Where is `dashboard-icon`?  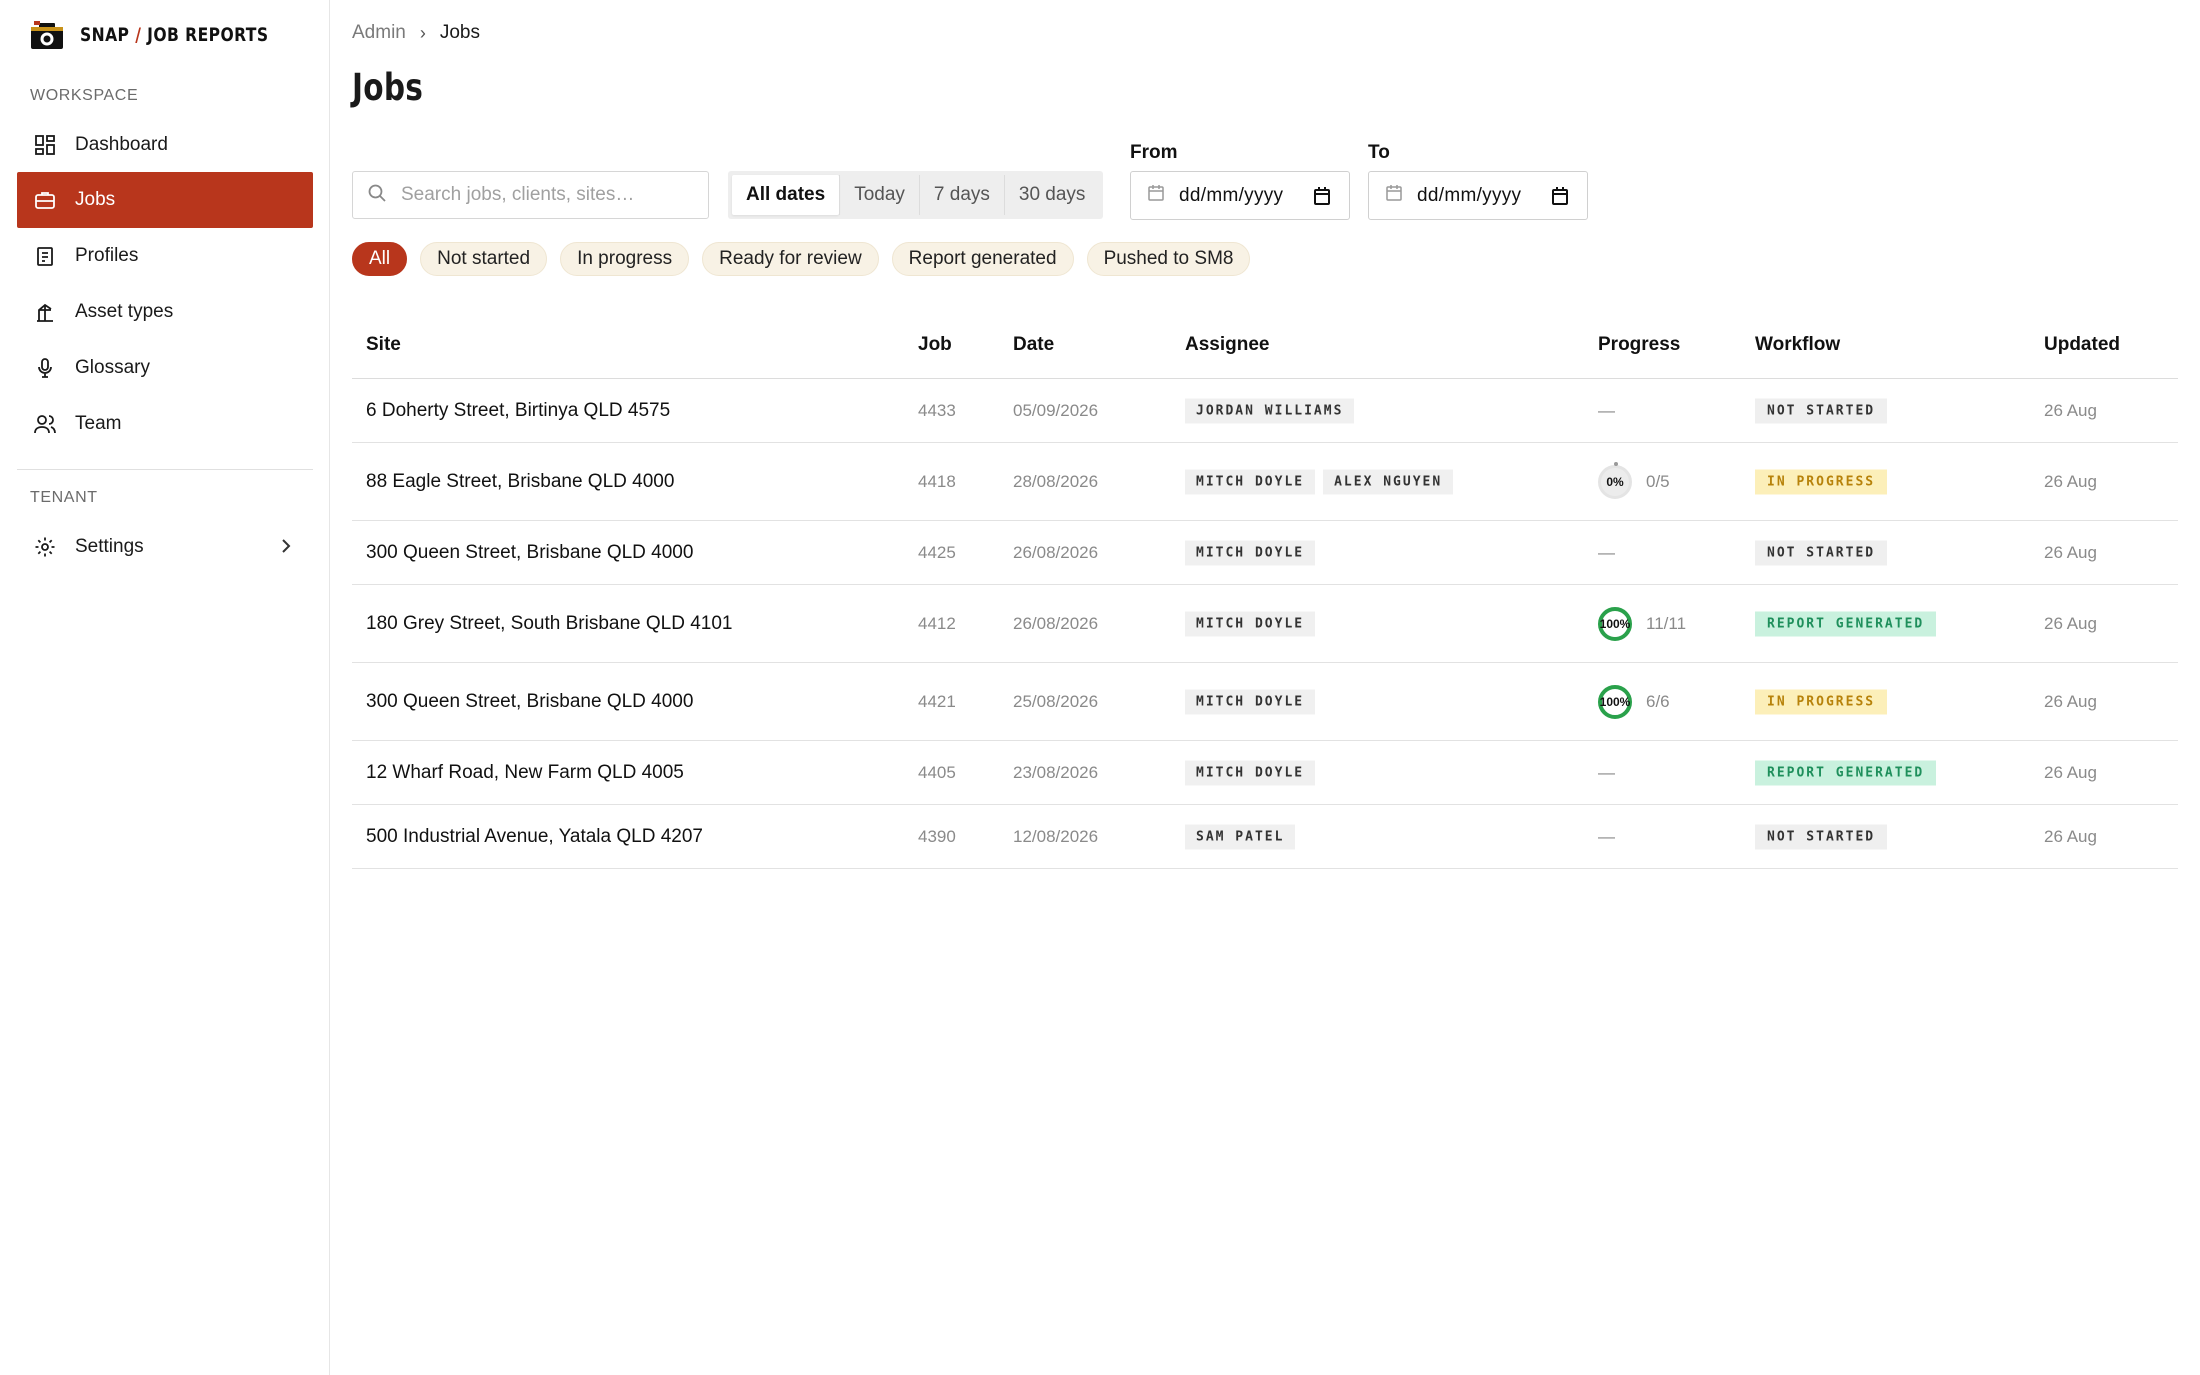
dashboard-icon is located at coordinates (45, 145).